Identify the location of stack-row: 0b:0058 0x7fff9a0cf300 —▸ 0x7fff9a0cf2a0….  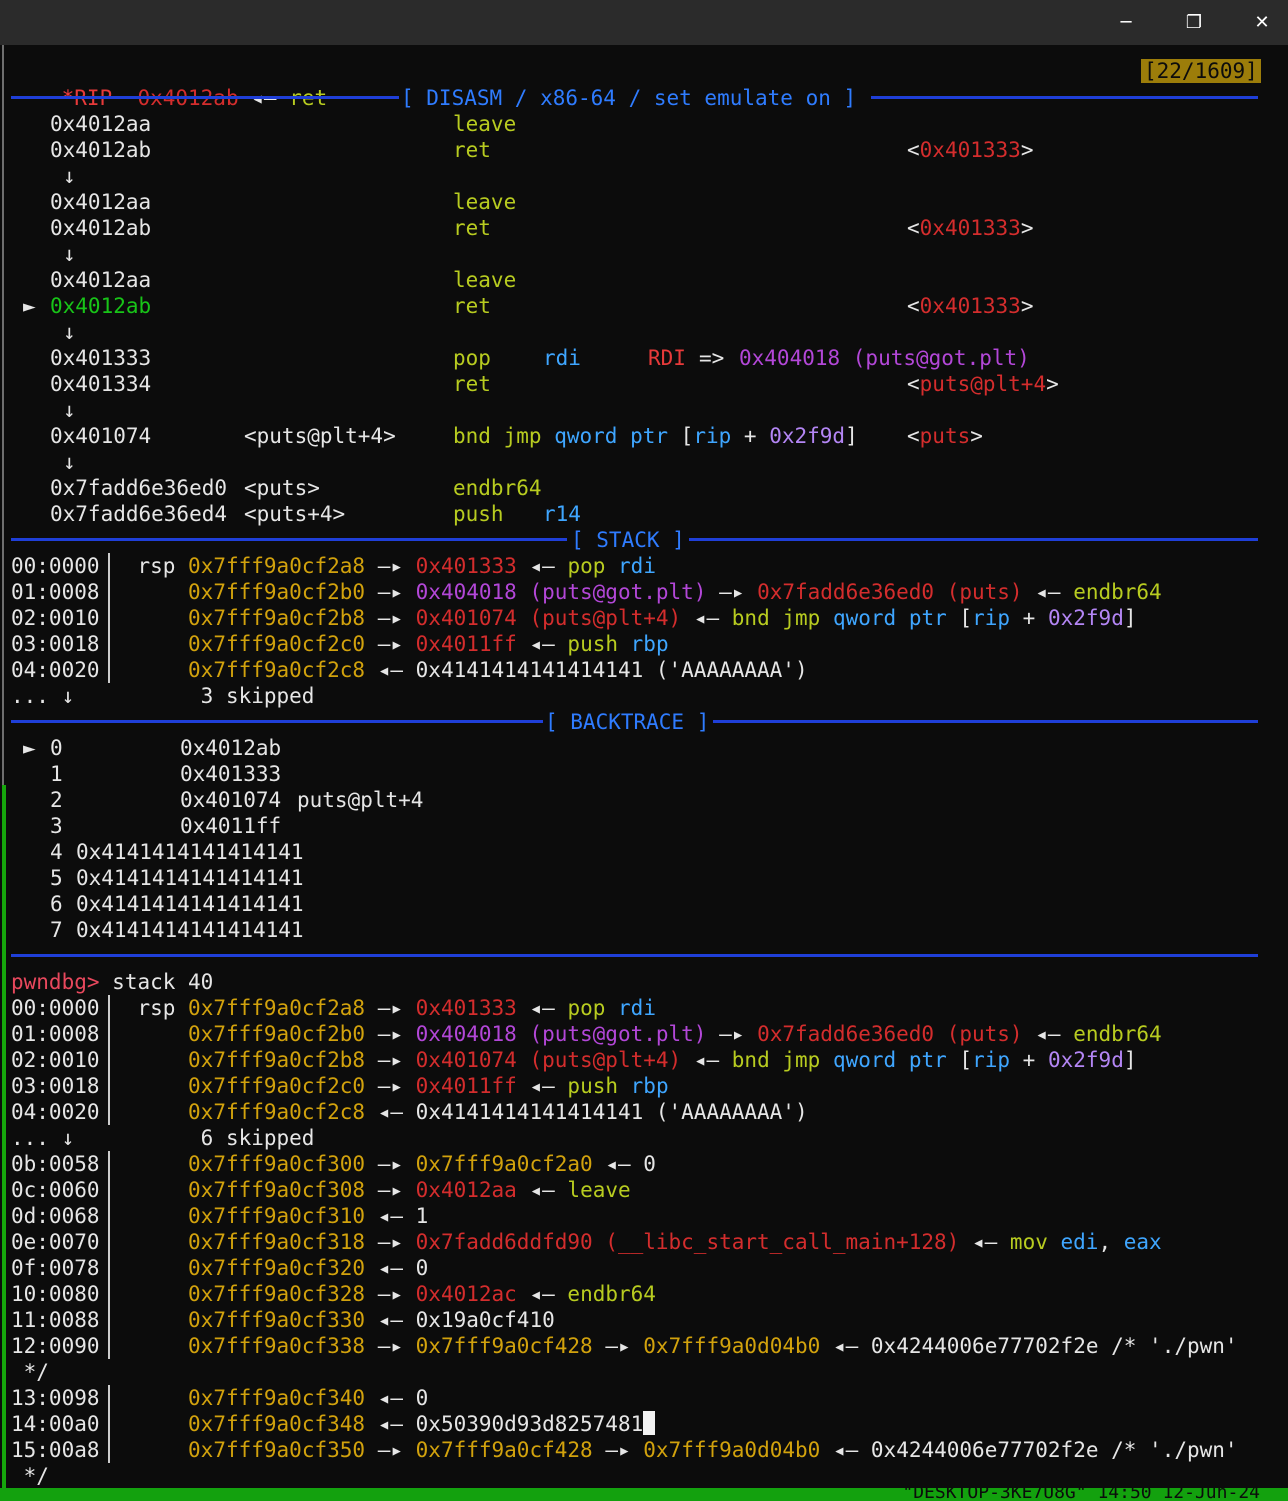
(333, 1164).